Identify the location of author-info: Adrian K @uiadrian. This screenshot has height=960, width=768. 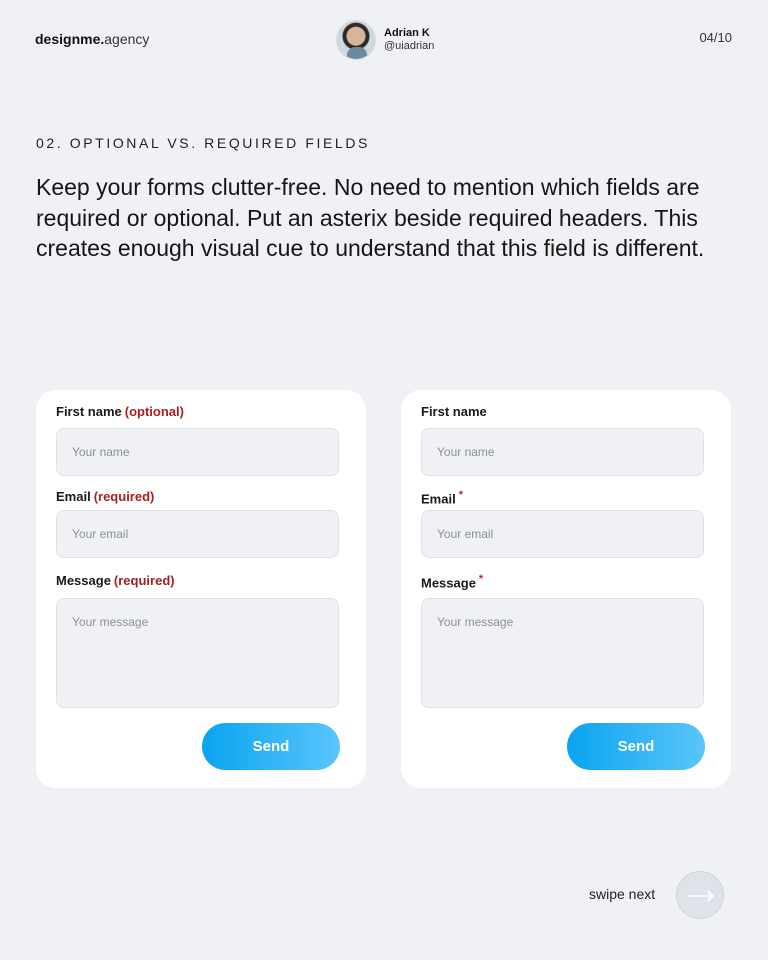
(385, 40).